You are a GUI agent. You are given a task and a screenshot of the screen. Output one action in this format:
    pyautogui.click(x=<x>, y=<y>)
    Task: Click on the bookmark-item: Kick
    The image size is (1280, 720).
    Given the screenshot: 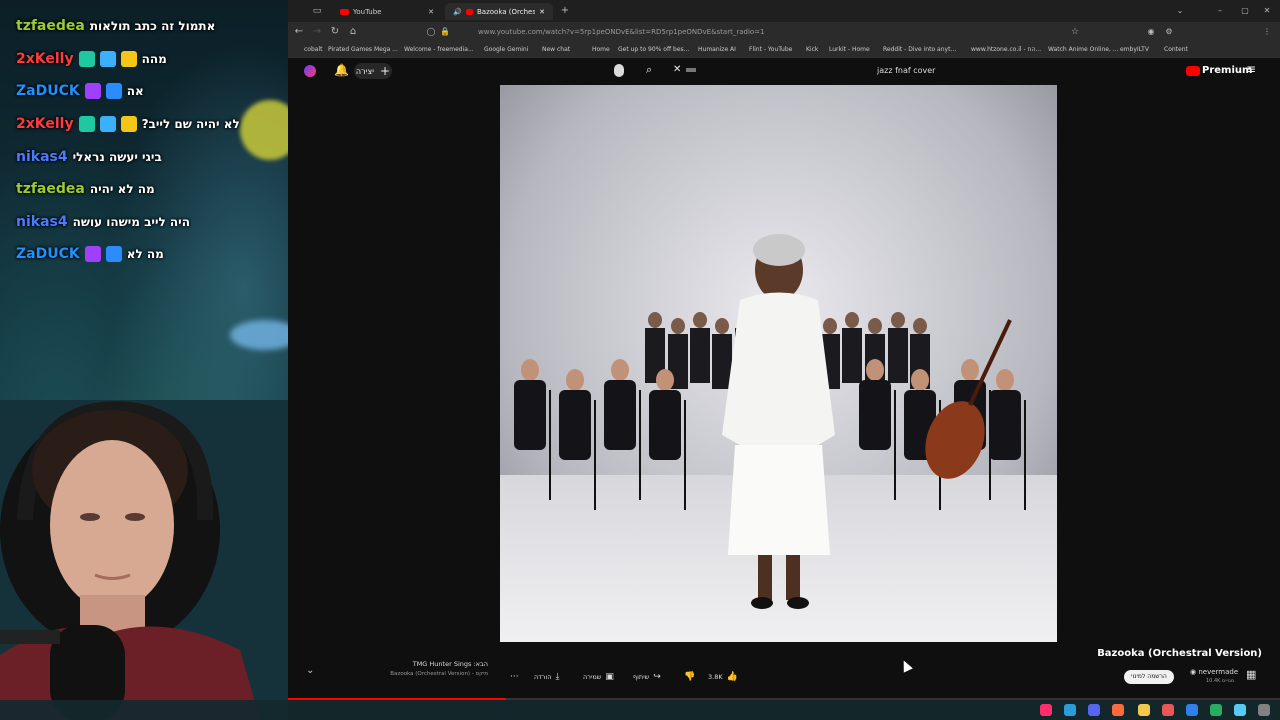 What is the action you would take?
    pyautogui.click(x=812, y=49)
    